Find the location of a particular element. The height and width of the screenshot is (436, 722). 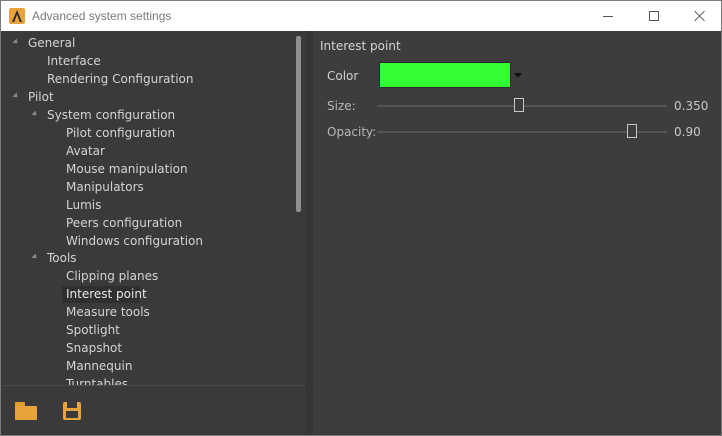

size-slider-handle is located at coordinates (519, 105).